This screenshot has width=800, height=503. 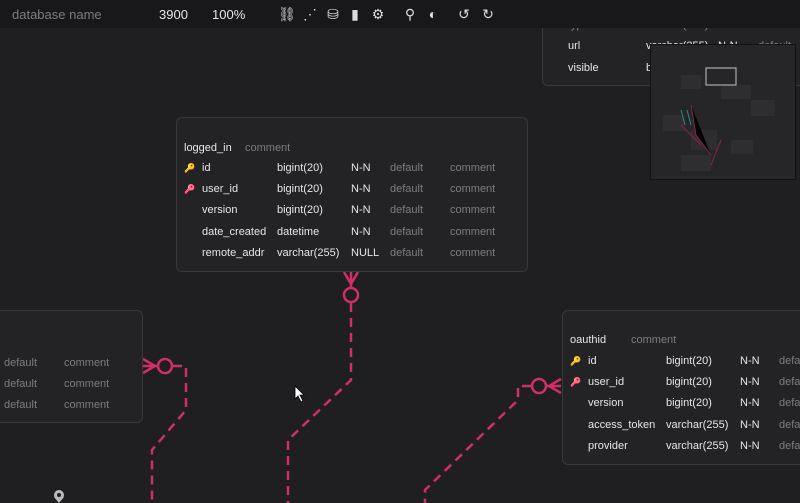 I want to click on search-icon: ⚲, so click(x=410, y=14).